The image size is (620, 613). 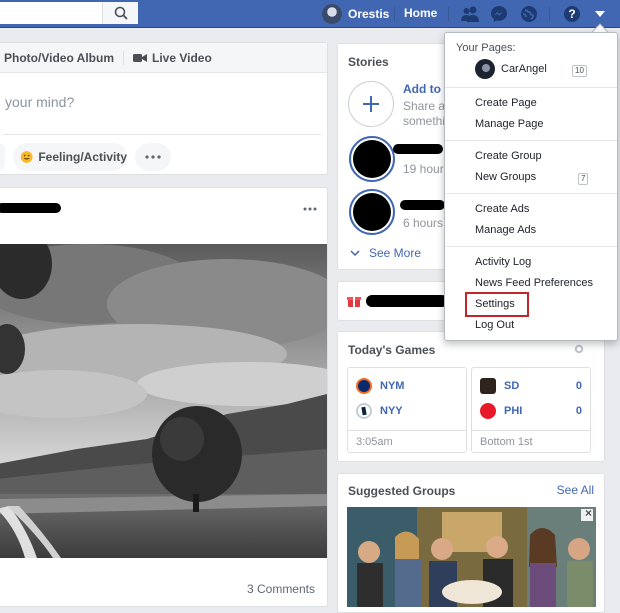 I want to click on add-story-subtitle: Share a, so click(x=424, y=106).